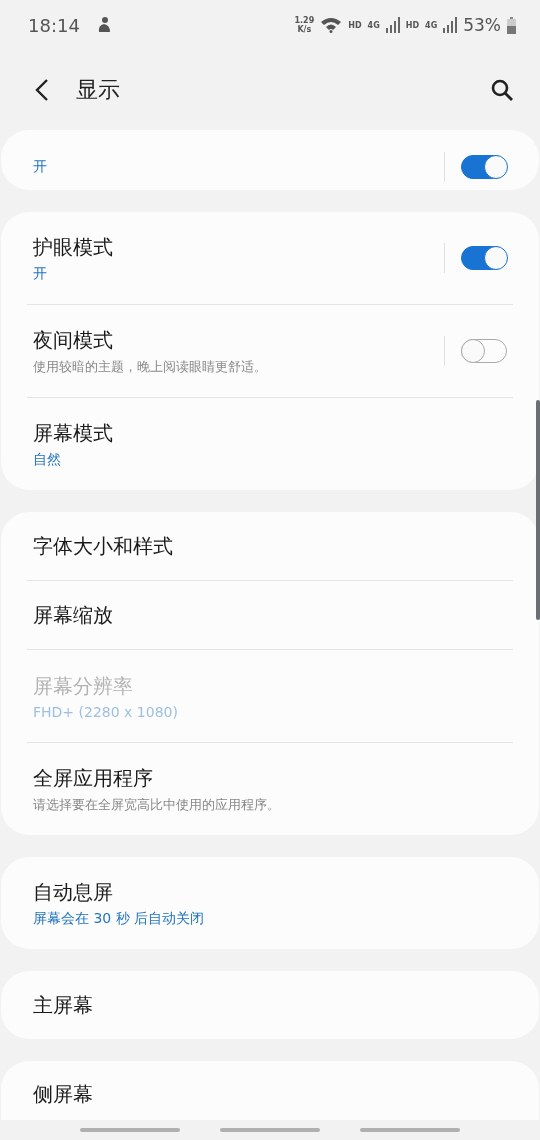 Image resolution: width=540 pixels, height=1140 pixels. Describe the element at coordinates (98, 90) in the screenshot. I see `page-title: 显示` at that location.